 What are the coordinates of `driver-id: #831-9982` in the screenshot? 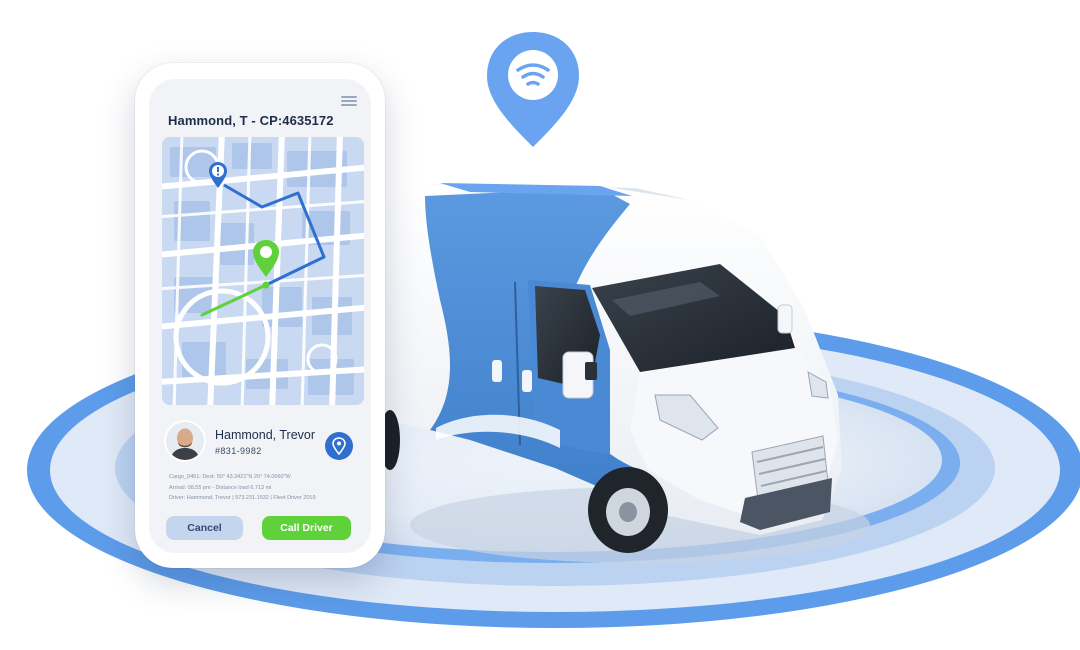 It's located at (238, 451).